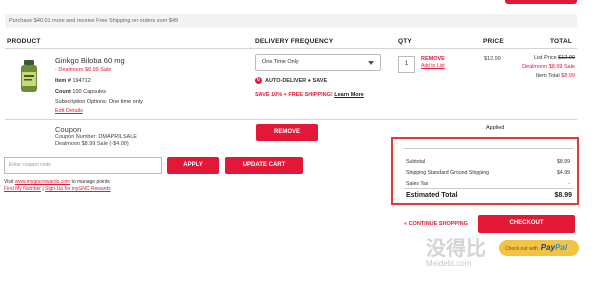 The width and height of the screenshot is (610, 286). I want to click on estimated-total-label: Estimated Total, so click(432, 195).